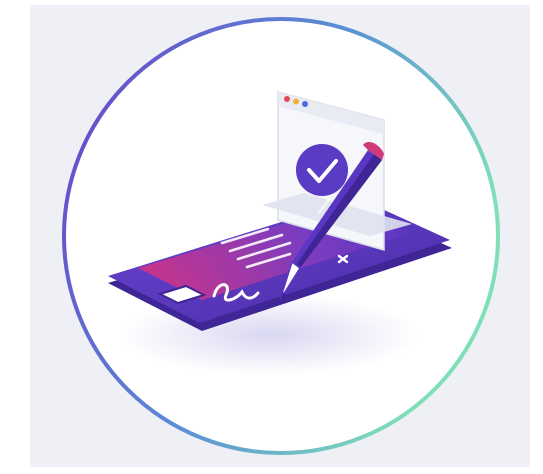  I want to click on browser-dot-yellow, so click(296, 101).